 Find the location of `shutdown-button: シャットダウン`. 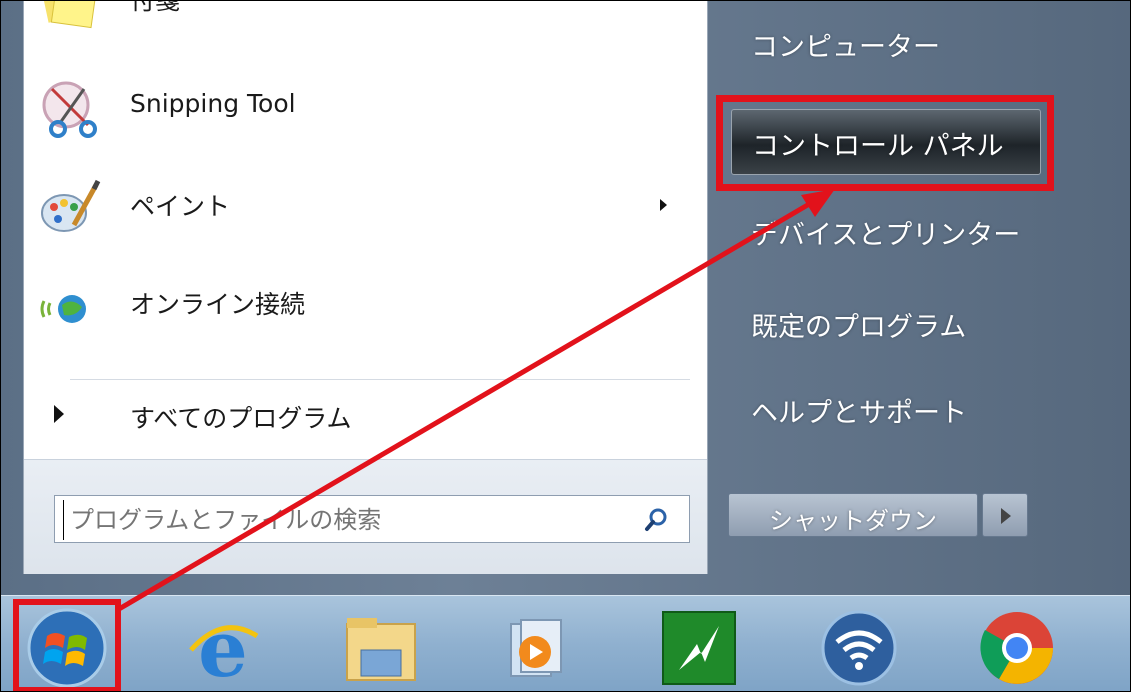

shutdown-button: シャットダウン is located at coordinates (853, 515).